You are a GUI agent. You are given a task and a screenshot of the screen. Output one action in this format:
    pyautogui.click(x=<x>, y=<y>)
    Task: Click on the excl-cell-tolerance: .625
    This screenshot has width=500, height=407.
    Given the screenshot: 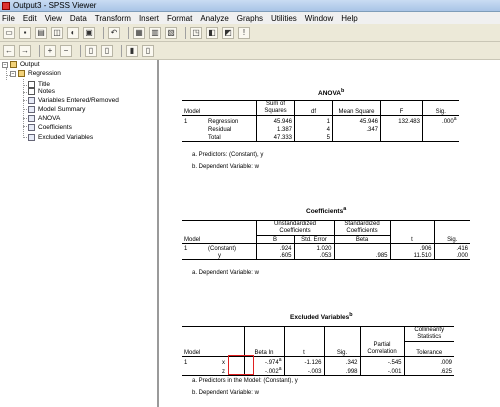 What is the action you would take?
    pyautogui.click(x=428, y=370)
    